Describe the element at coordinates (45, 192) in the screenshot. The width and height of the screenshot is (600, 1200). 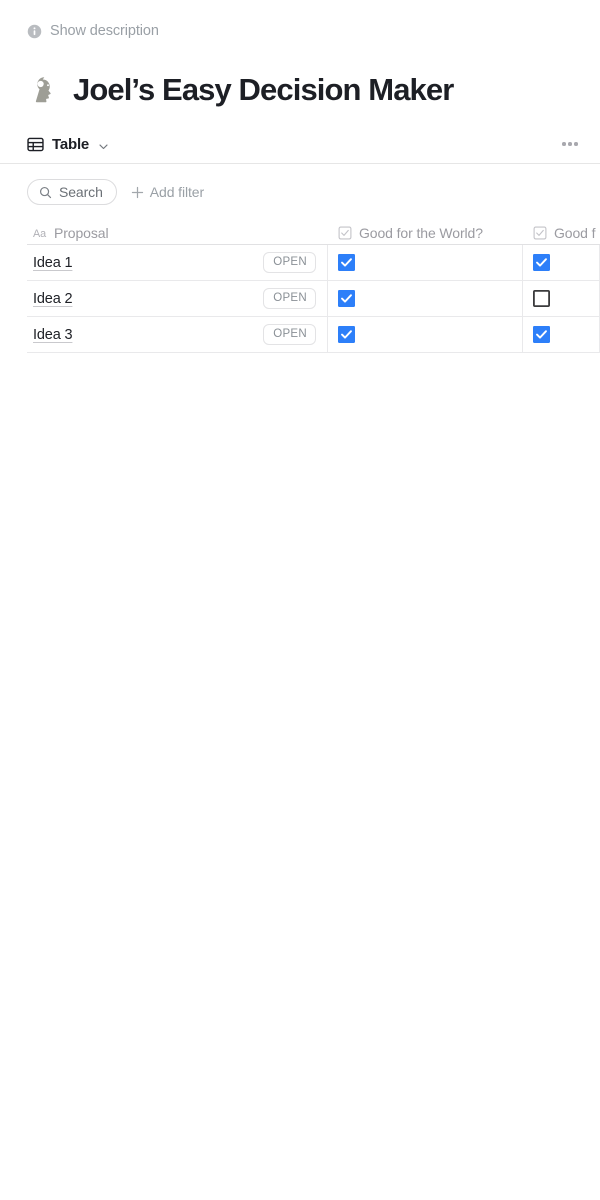
I see `search-icon` at that location.